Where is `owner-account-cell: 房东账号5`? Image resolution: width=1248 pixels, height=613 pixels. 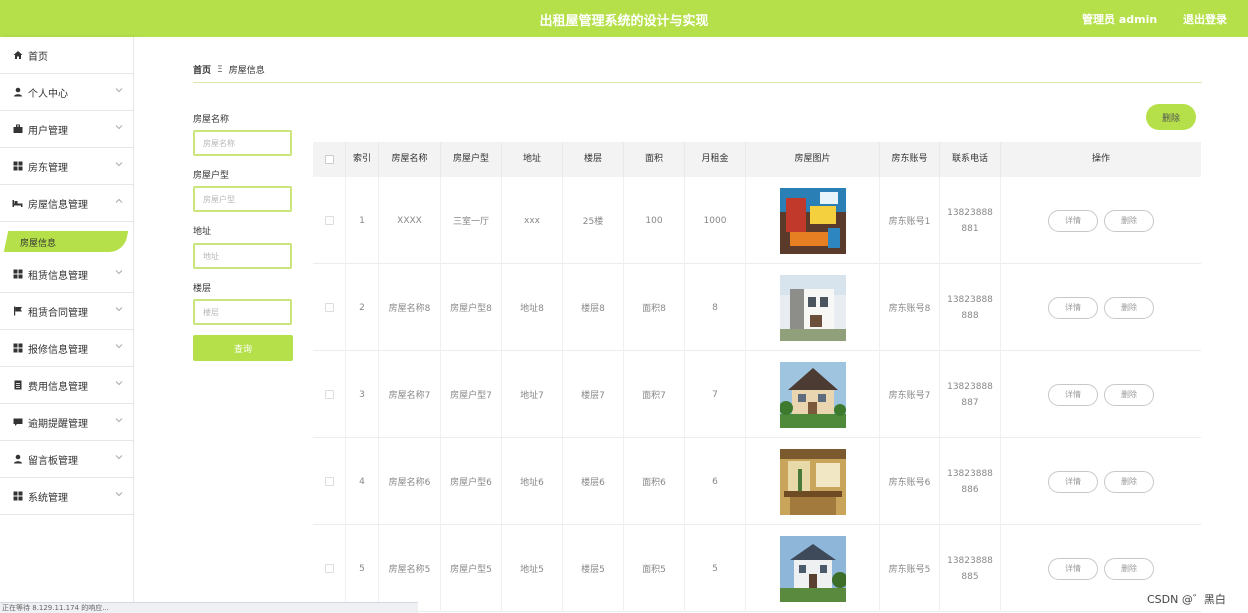
owner-account-cell: 房东账号5 is located at coordinates (910, 568).